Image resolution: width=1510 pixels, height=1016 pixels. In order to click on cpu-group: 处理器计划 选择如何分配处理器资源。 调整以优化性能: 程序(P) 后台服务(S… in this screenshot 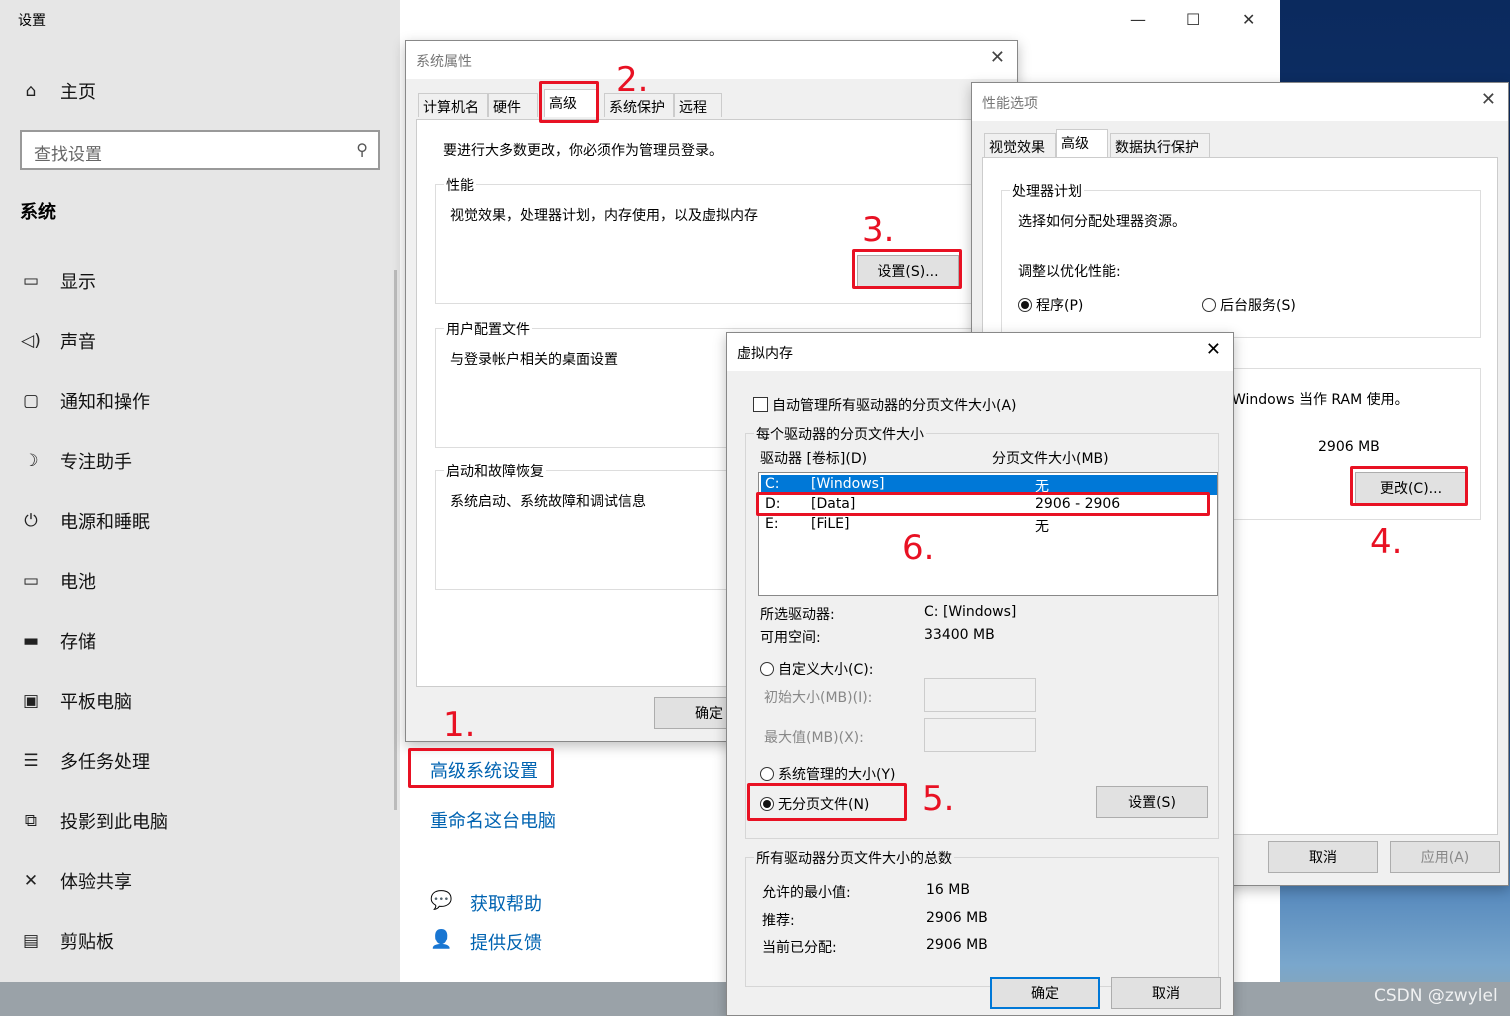, I will do `click(1241, 259)`.